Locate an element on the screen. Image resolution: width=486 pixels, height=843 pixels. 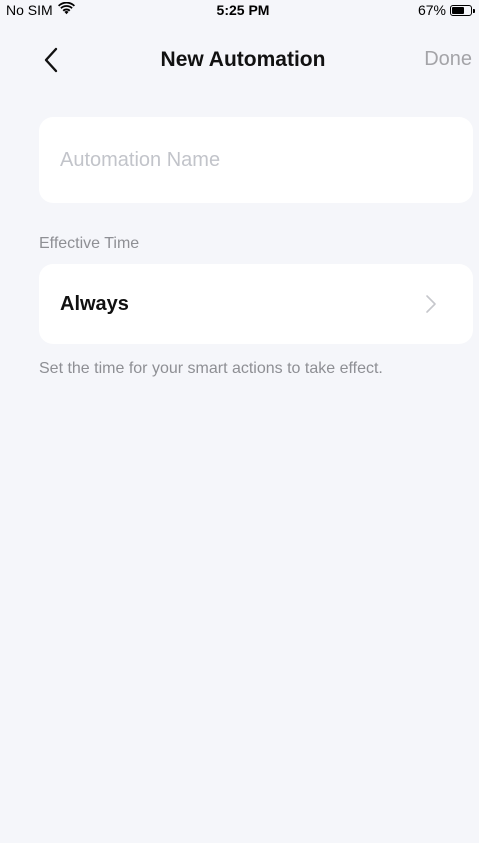
battery-percent: 67% is located at coordinates (431, 10).